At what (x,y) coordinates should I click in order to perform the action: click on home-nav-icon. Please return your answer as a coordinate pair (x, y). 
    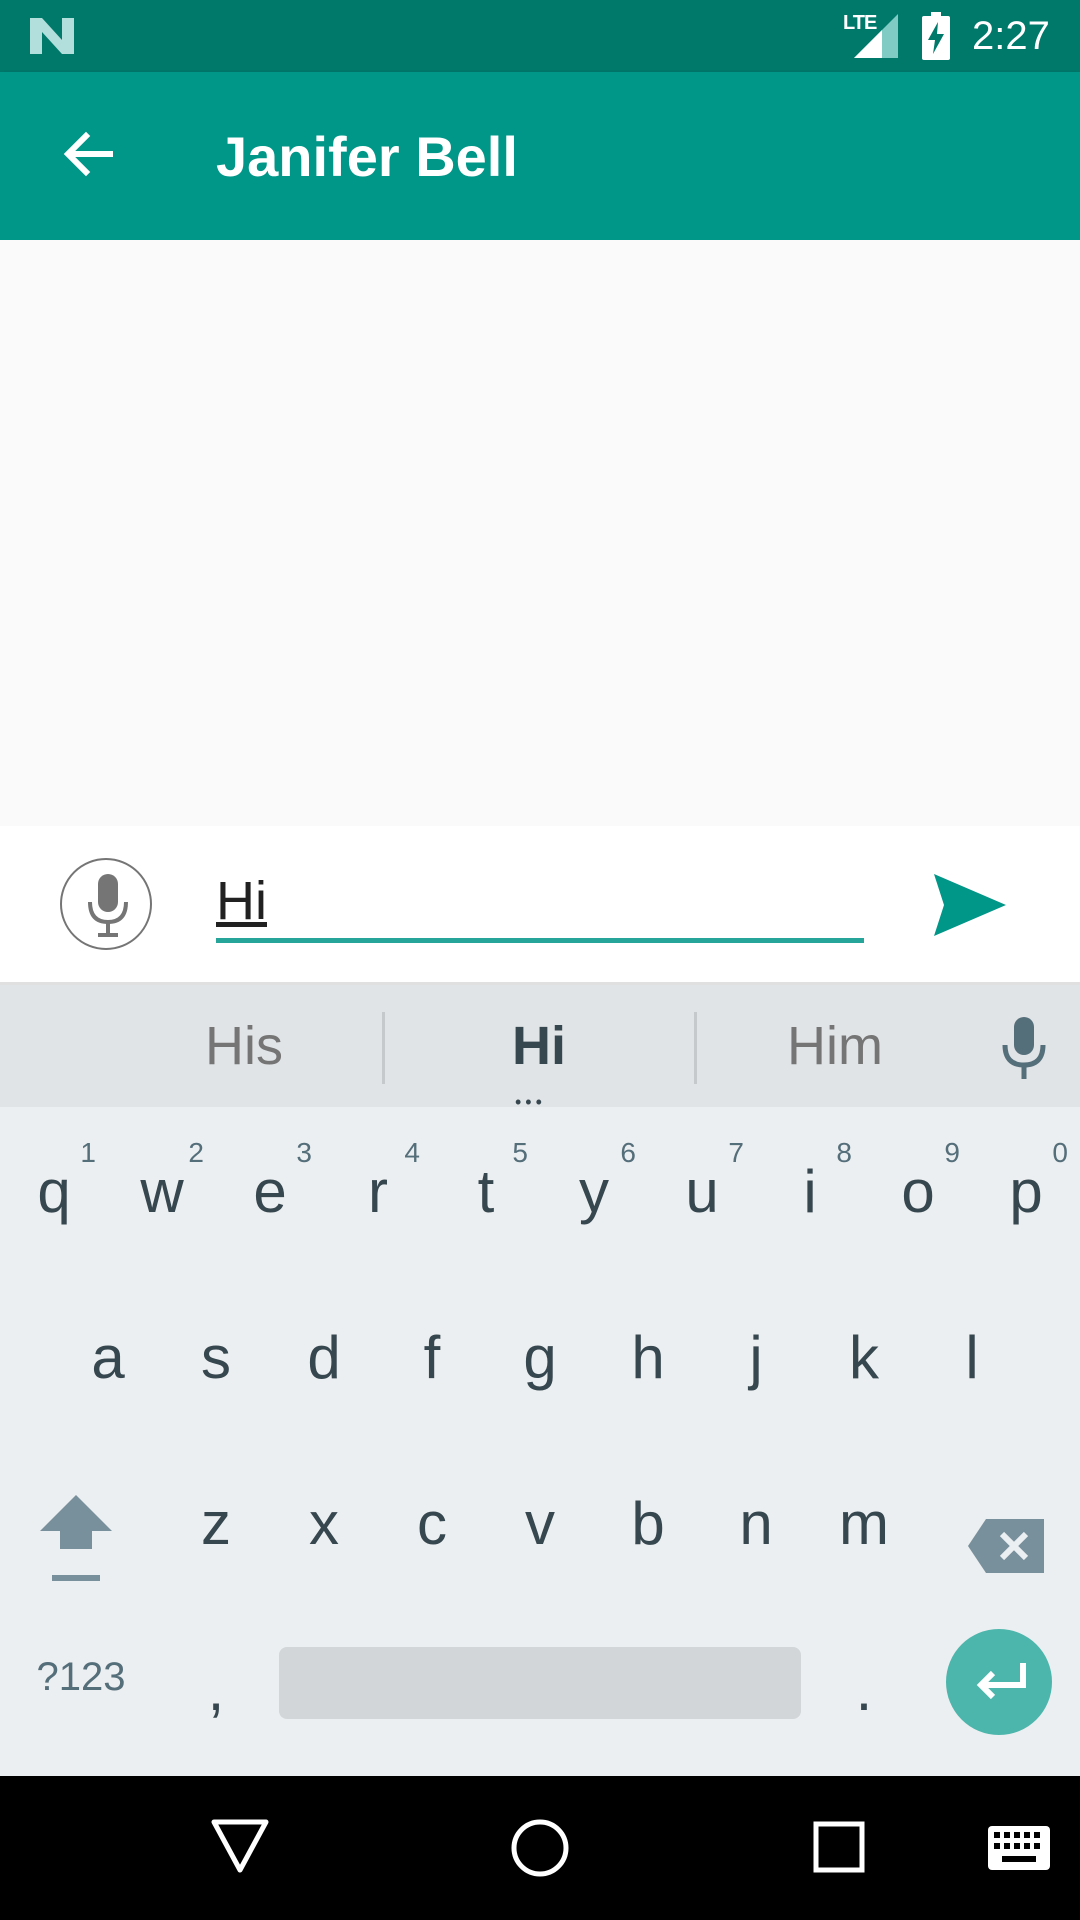
    Looking at the image, I should click on (540, 1848).